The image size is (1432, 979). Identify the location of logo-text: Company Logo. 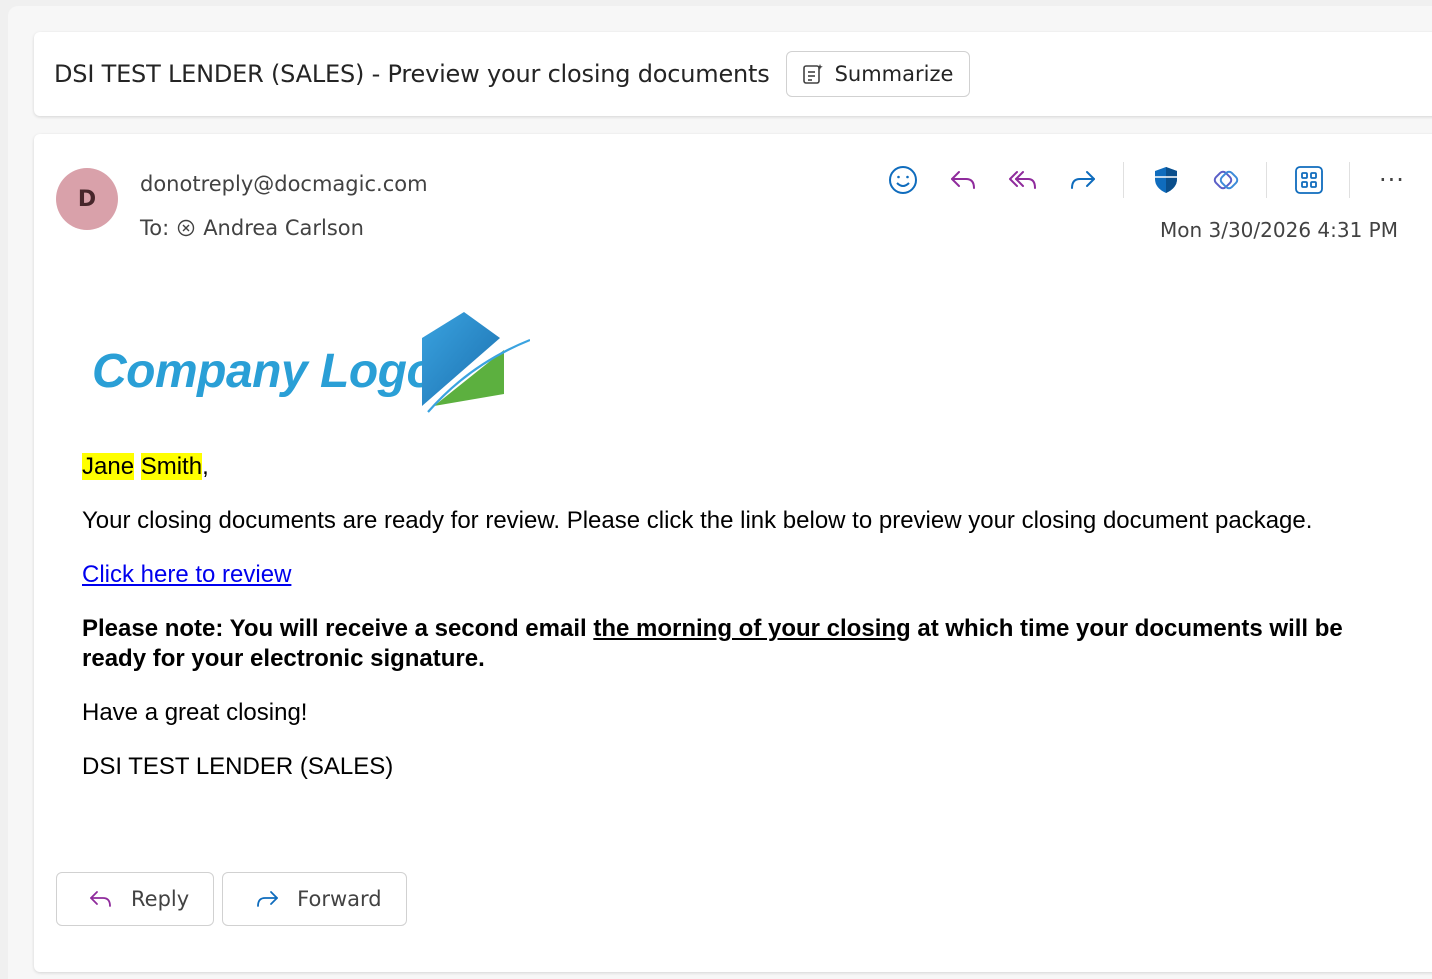
(264, 371).